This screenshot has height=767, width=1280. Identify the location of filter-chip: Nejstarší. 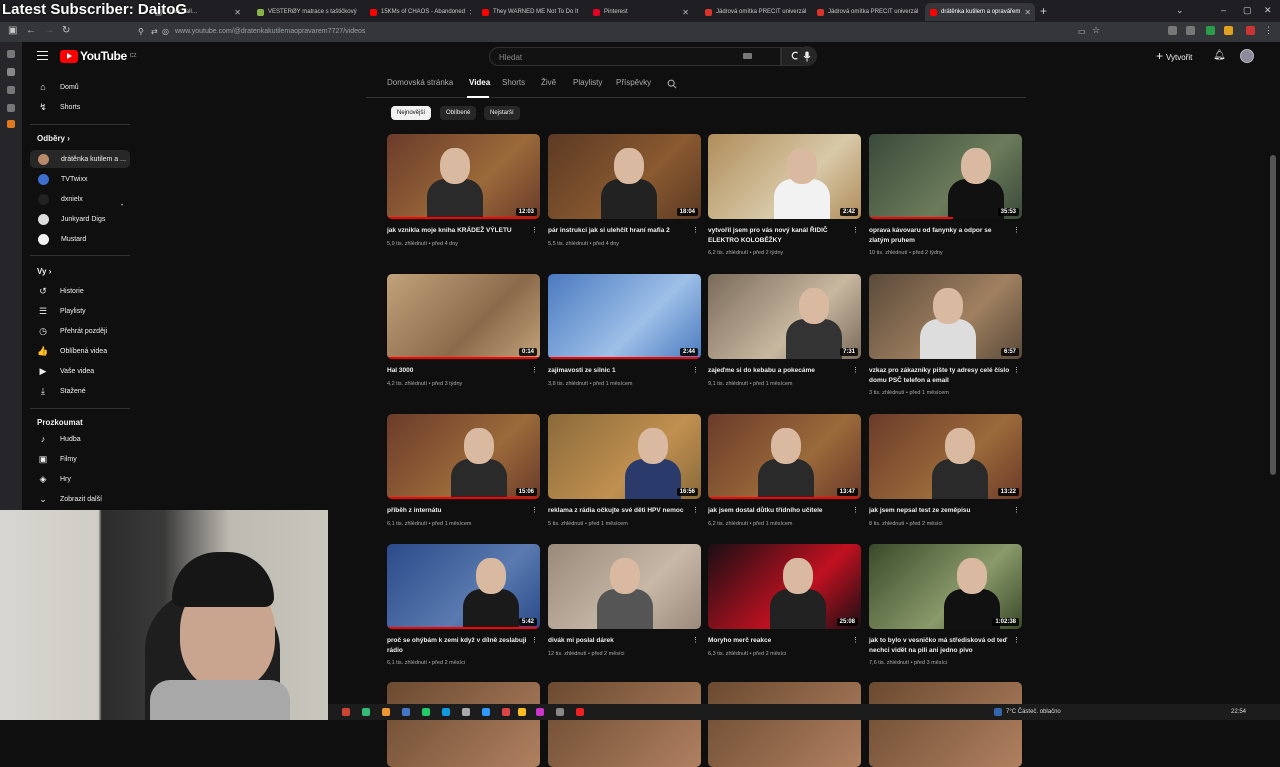
(502, 113).